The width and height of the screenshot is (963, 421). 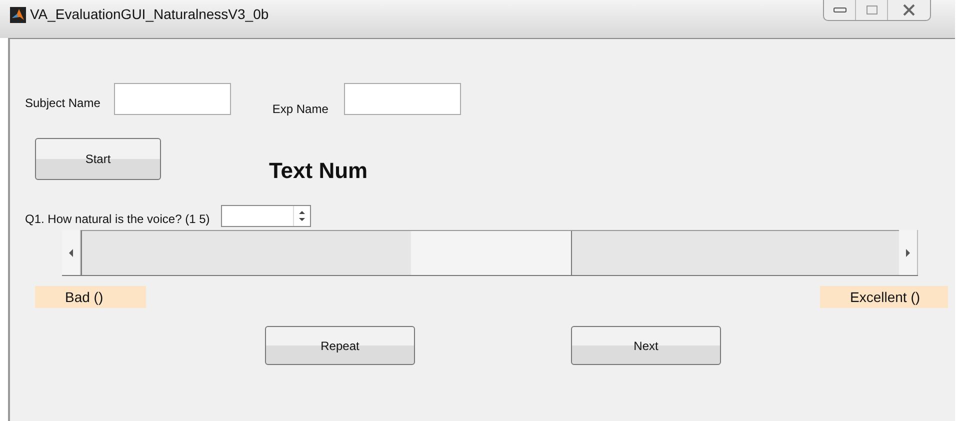 I want to click on repeat-button: Repeat, so click(x=340, y=345).